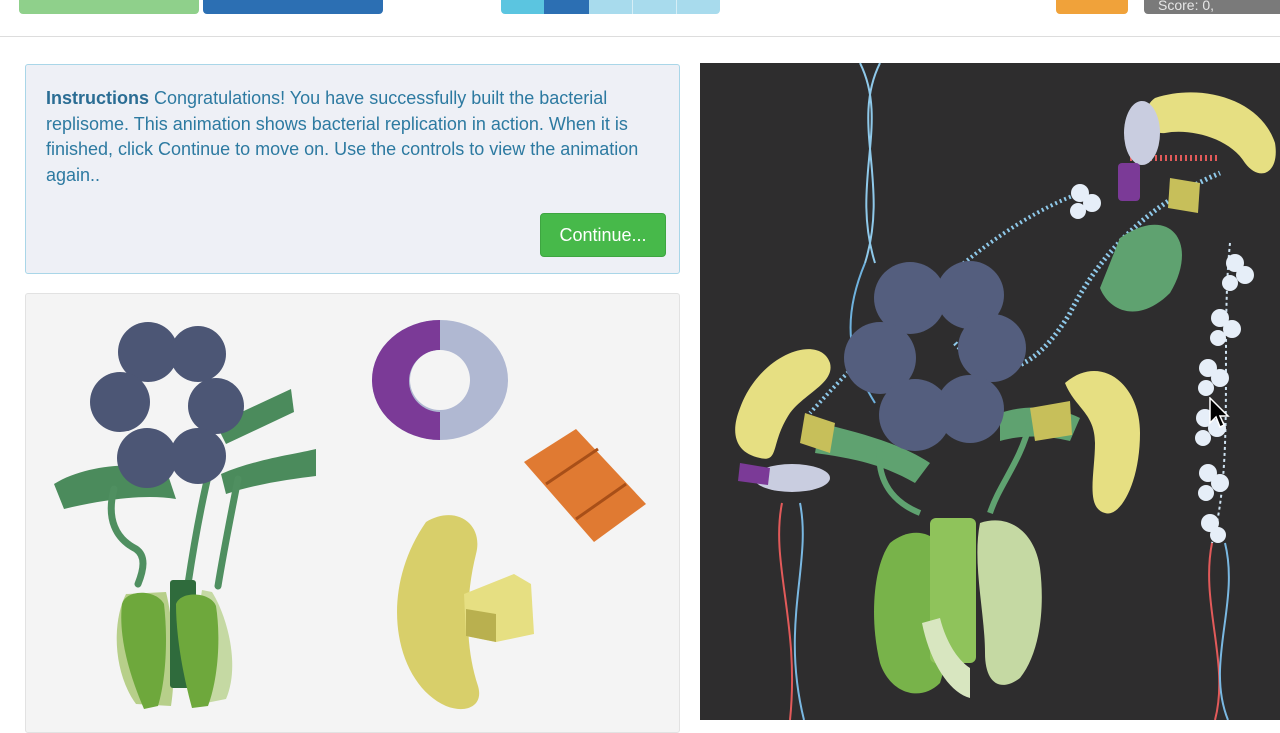 The image size is (1280, 733). What do you see at coordinates (109, 7) in the screenshot?
I see `toolbar-green-button` at bounding box center [109, 7].